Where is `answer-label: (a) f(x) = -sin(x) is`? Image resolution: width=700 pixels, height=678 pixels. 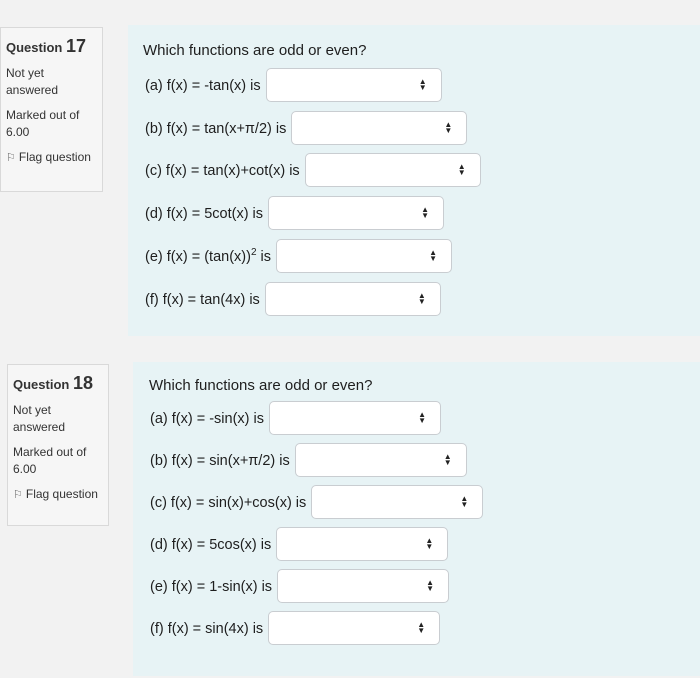
answer-label: (a) f(x) = -sin(x) is is located at coordinates (207, 418).